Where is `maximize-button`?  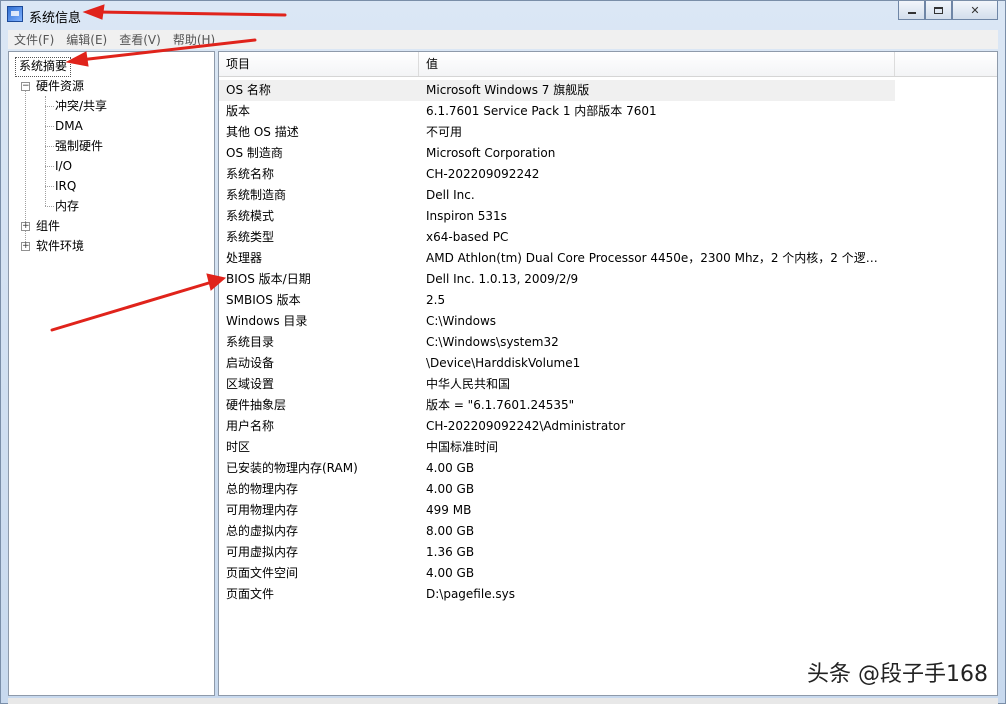 maximize-button is located at coordinates (938, 10).